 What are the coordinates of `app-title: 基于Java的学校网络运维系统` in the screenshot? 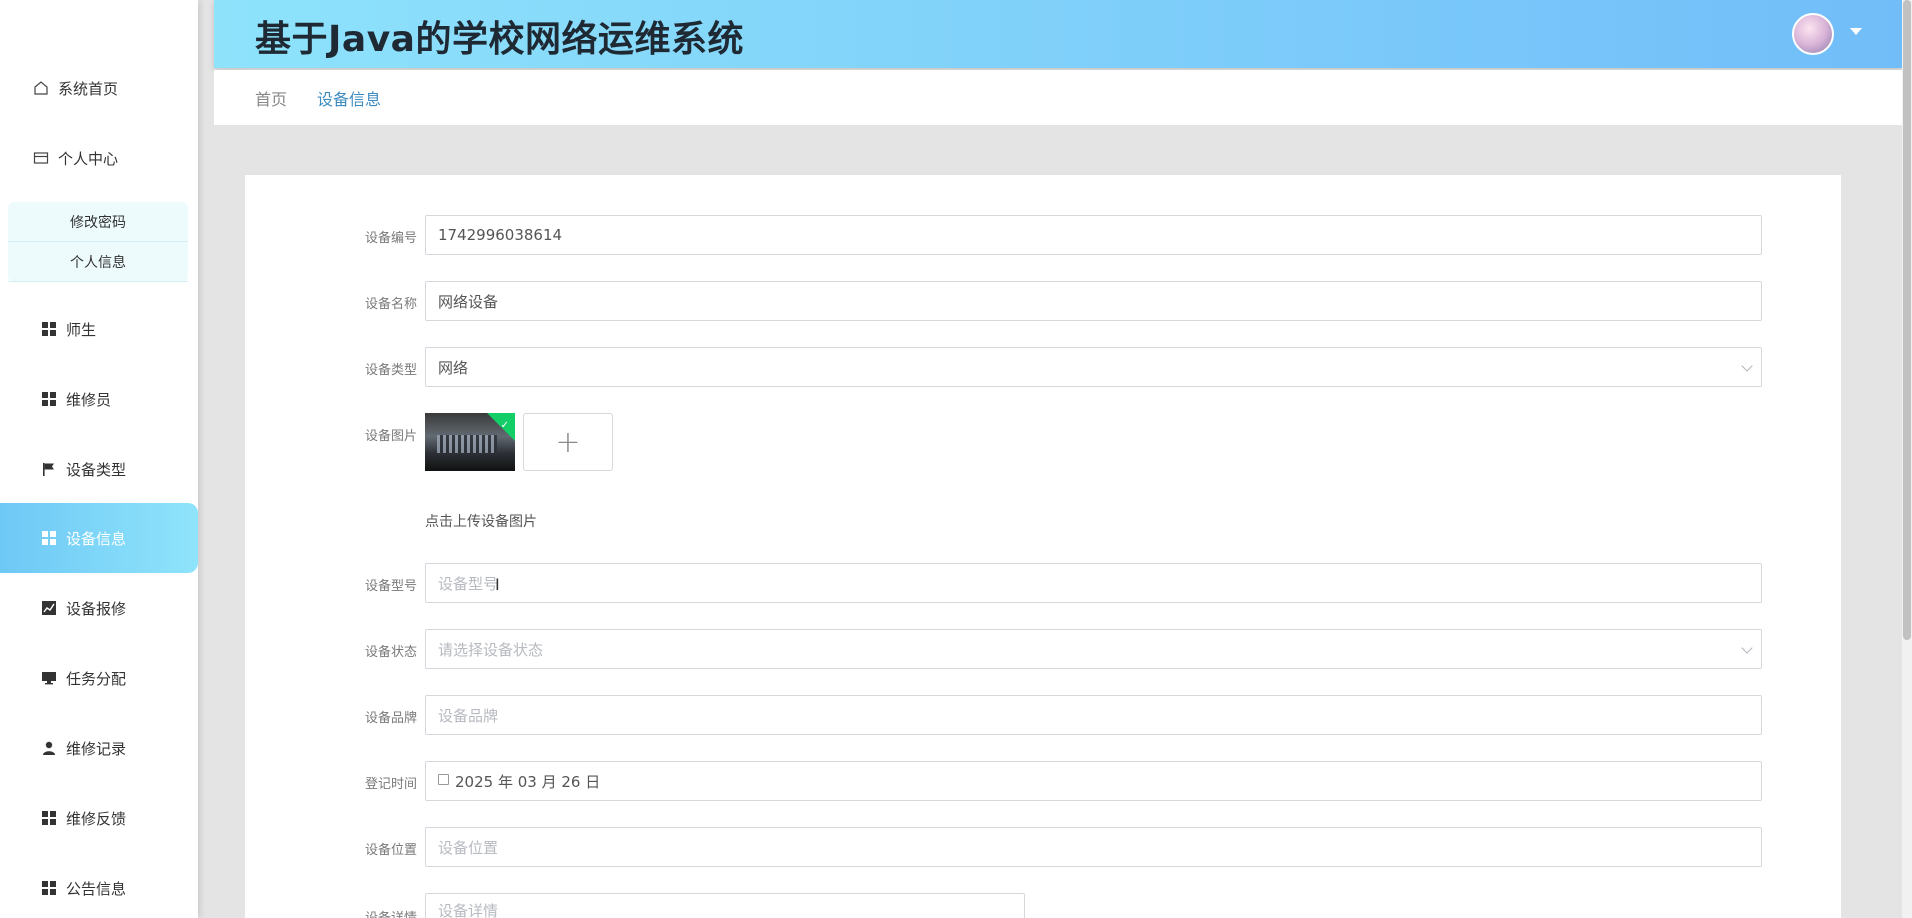 It's located at (499, 39).